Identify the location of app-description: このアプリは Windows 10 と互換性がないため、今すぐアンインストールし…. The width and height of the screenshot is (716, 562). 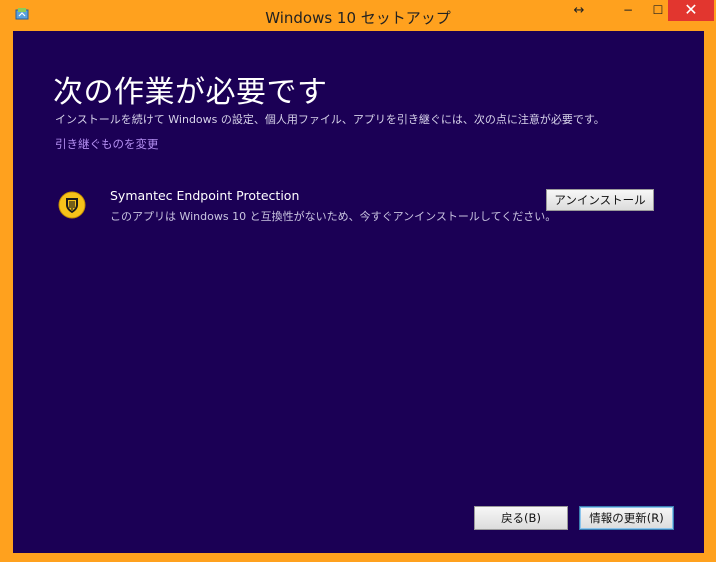
(333, 216).